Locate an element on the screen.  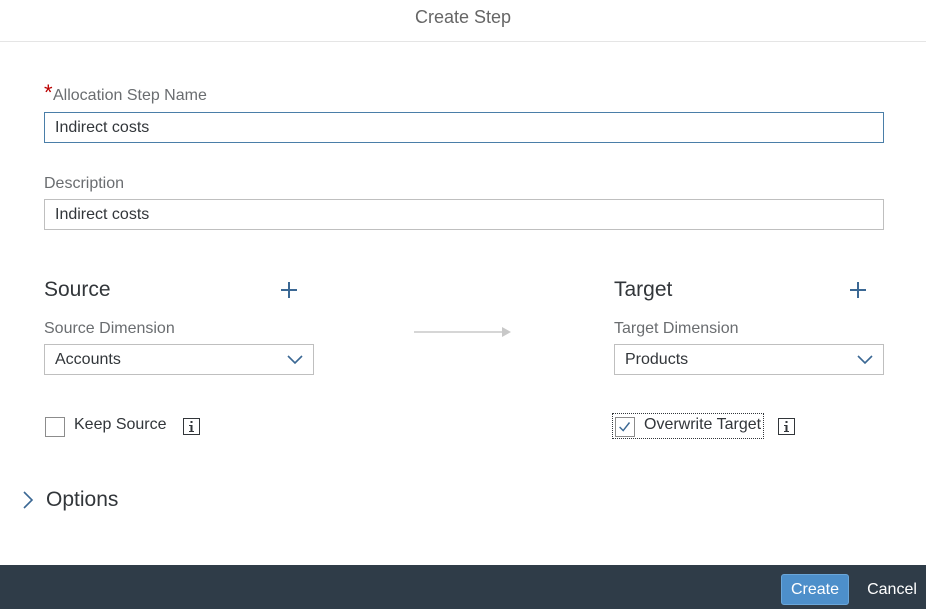
step-name-label: Allocation Step Name is located at coordinates (130, 95).